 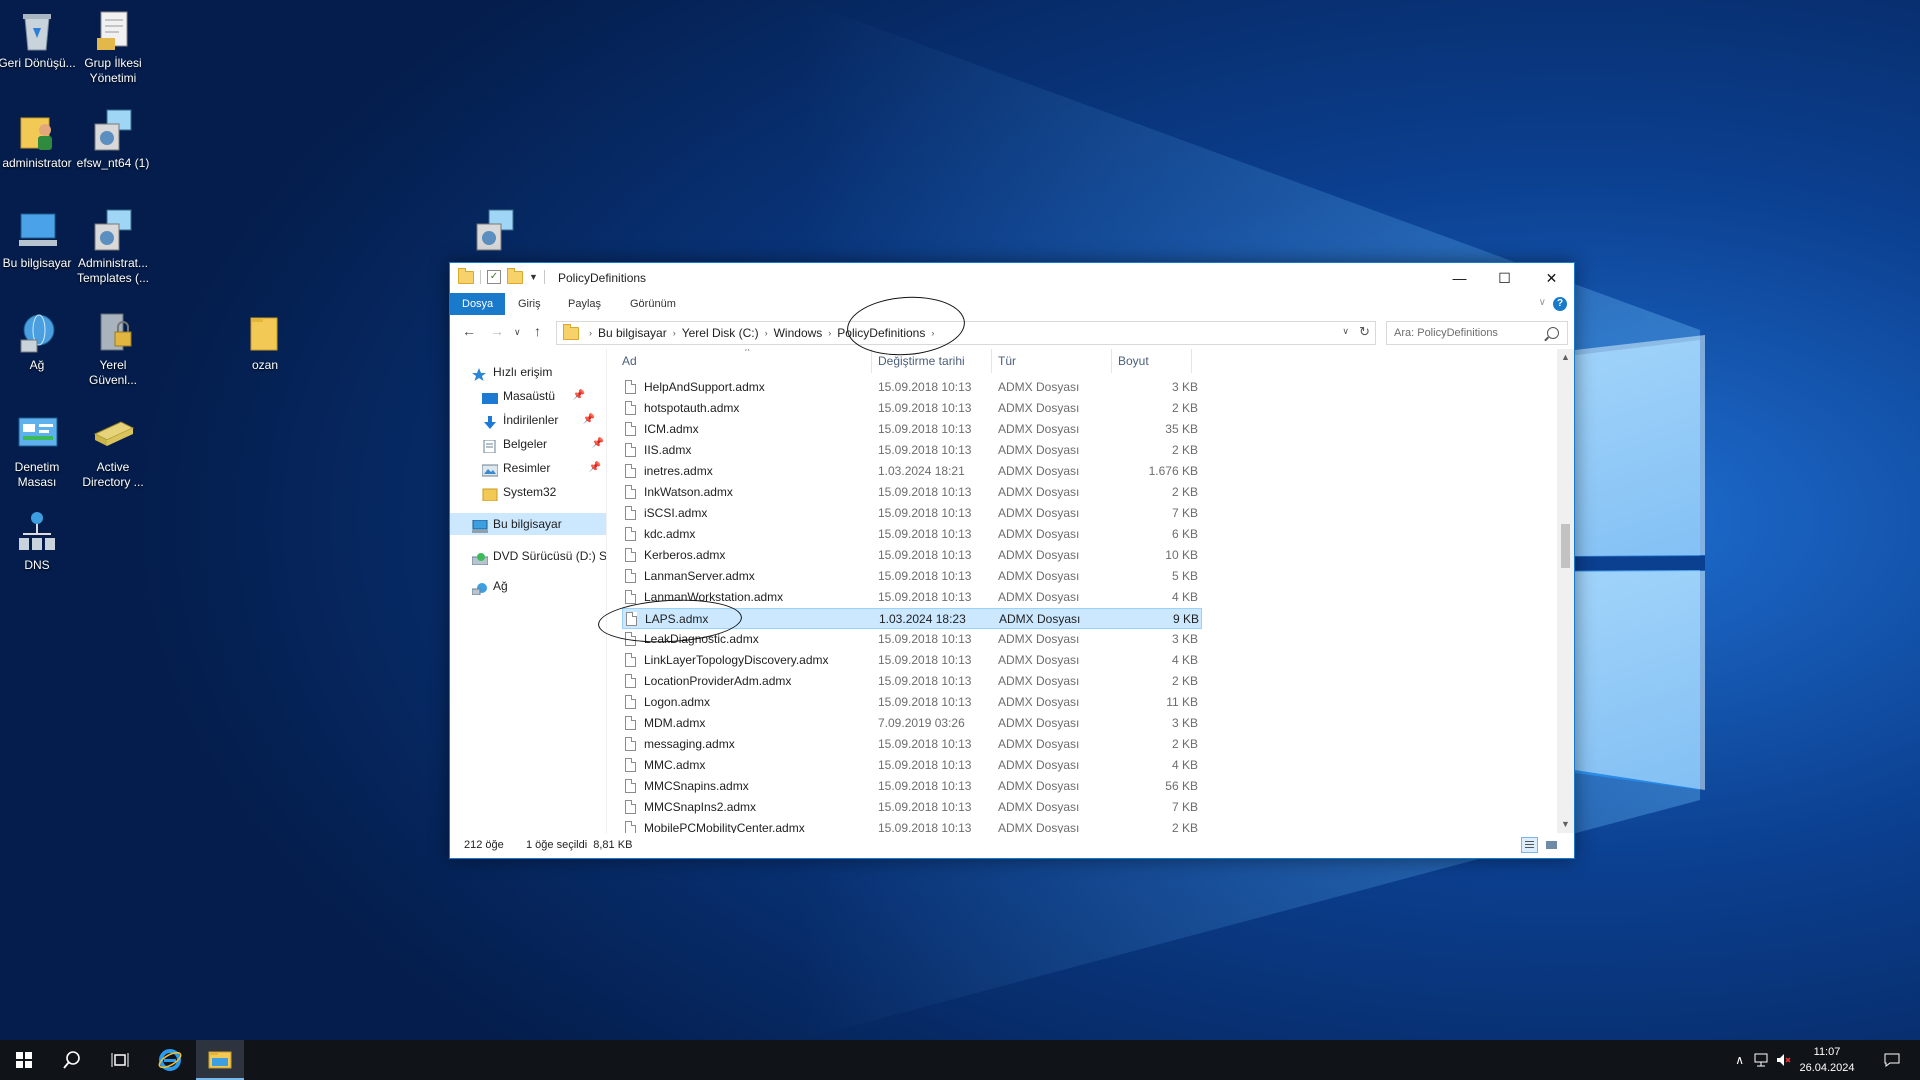 I want to click on customize-toolbar-dropdown: ▼, so click(x=533, y=277).